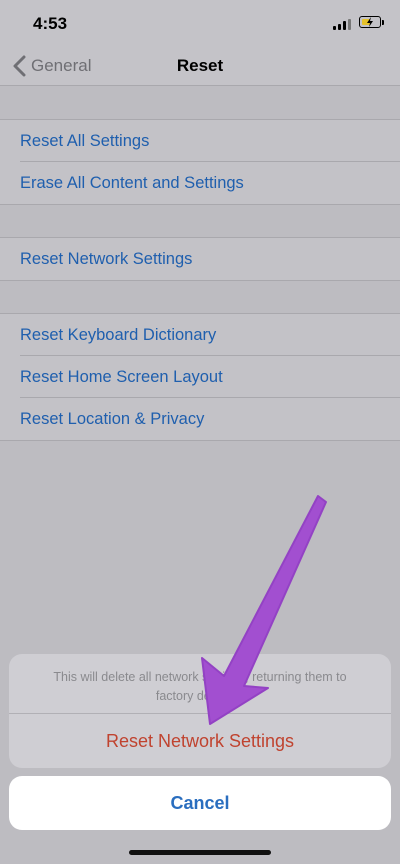 This screenshot has width=400, height=864. Describe the element at coordinates (200, 419) in the screenshot. I see `reset-location-privacy-row: Reset Location & Privacy` at that location.